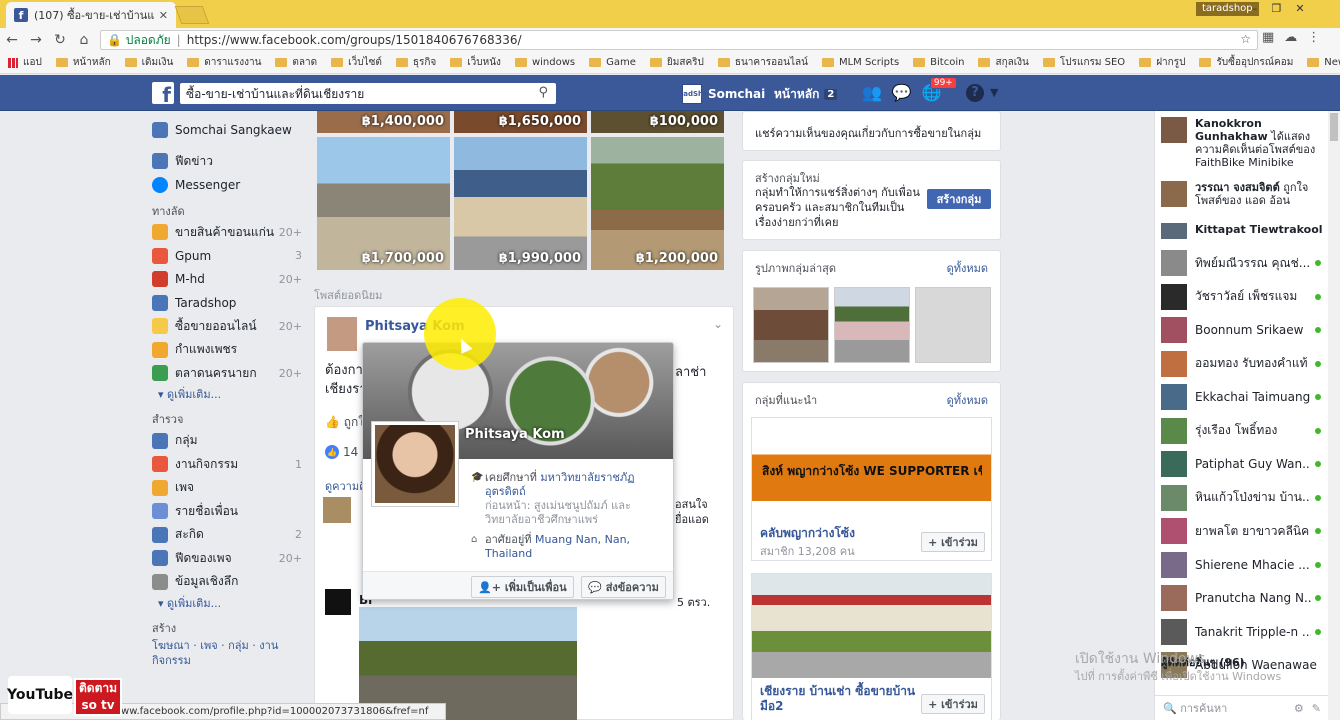  What do you see at coordinates (1162, 62) in the screenshot?
I see `bookmark-item: ฝากรูป` at bounding box center [1162, 62].